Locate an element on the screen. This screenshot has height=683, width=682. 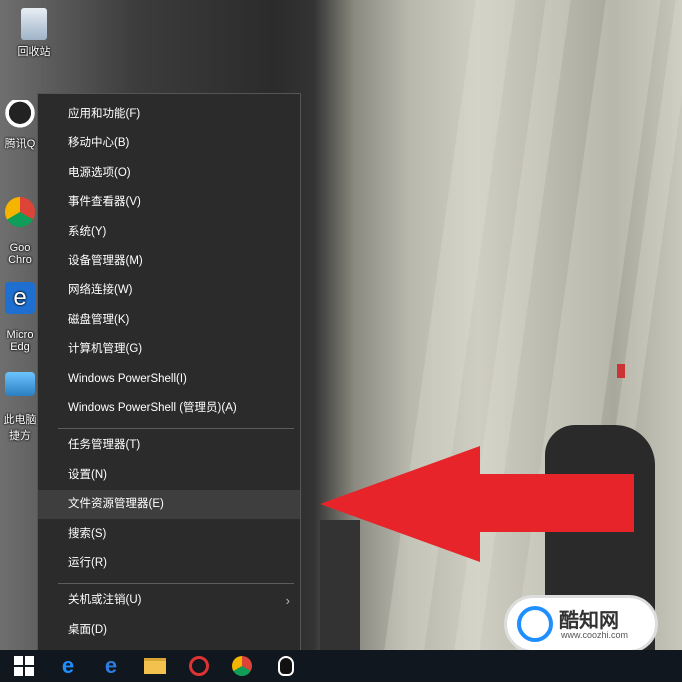
menu-item-label: 任务管理器(T) is located at coordinates (104, 445).